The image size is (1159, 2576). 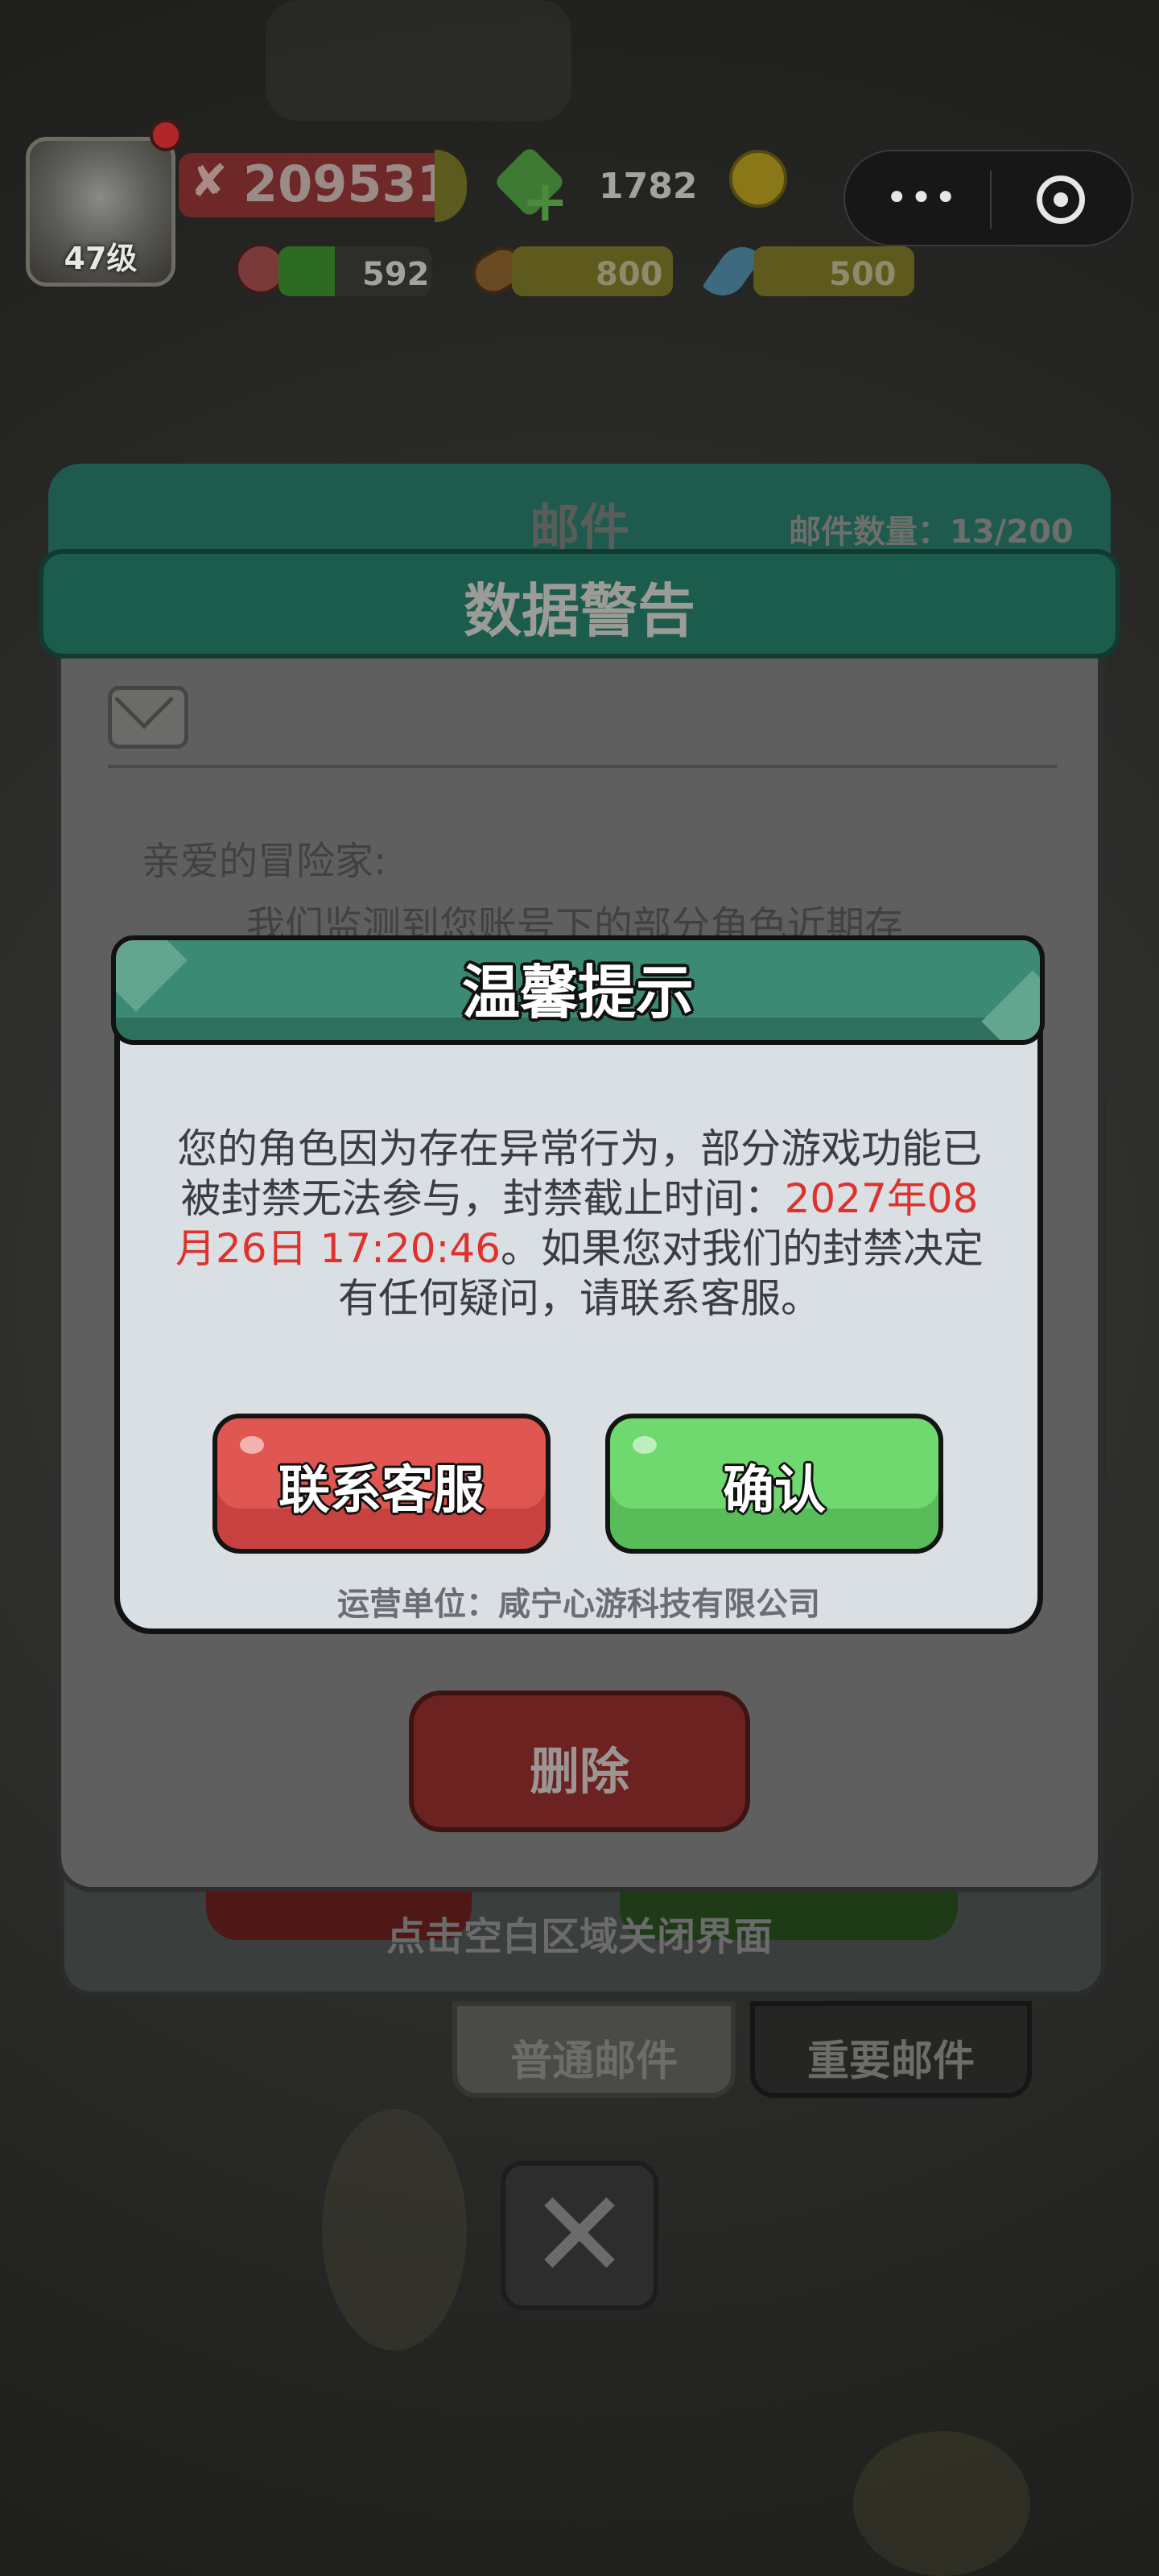 I want to click on warning-title: 数据警告, so click(x=579, y=611).